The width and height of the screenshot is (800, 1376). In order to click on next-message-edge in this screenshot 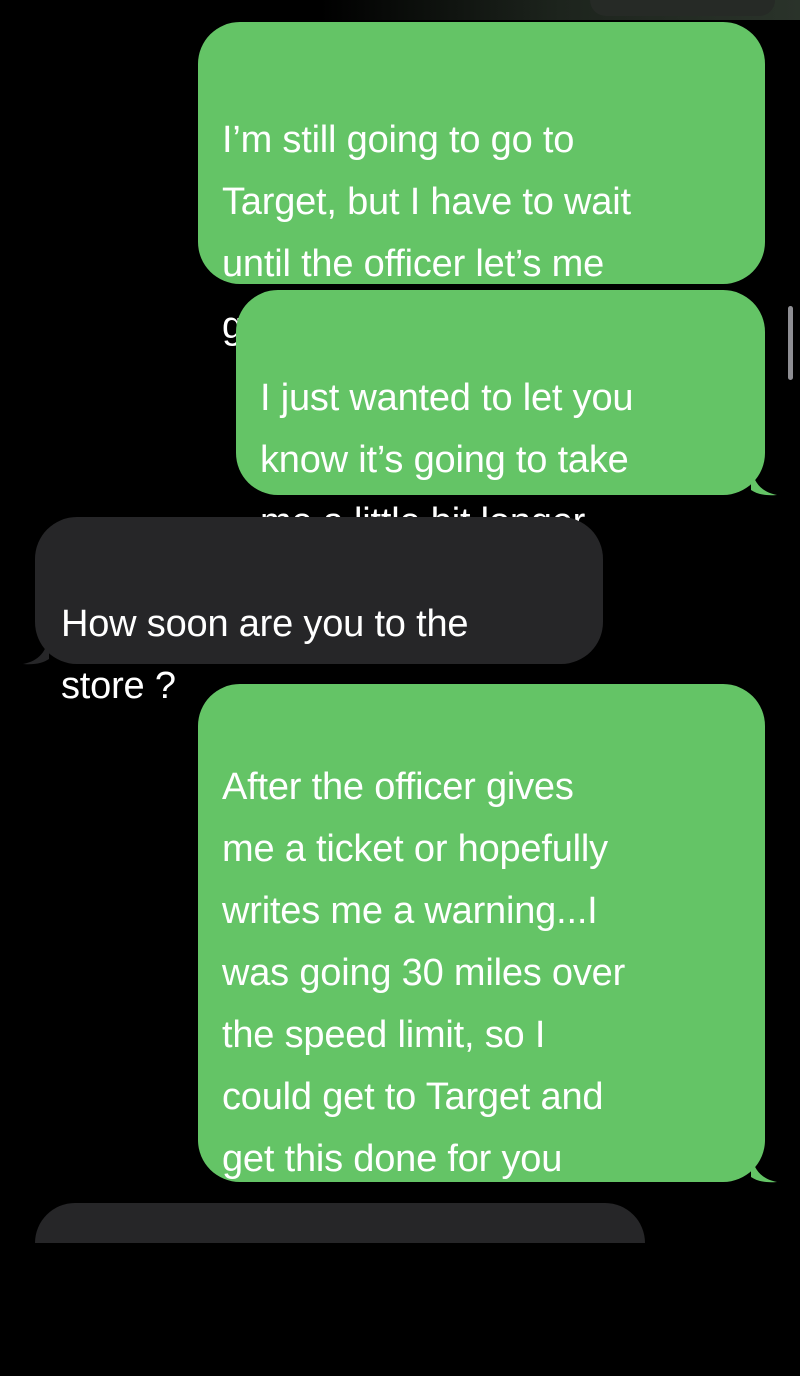, I will do `click(340, 1223)`.